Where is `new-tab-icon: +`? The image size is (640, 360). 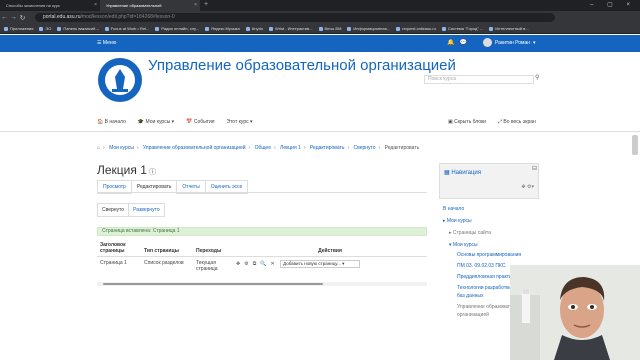
new-tab-icon: + is located at coordinates (206, 5).